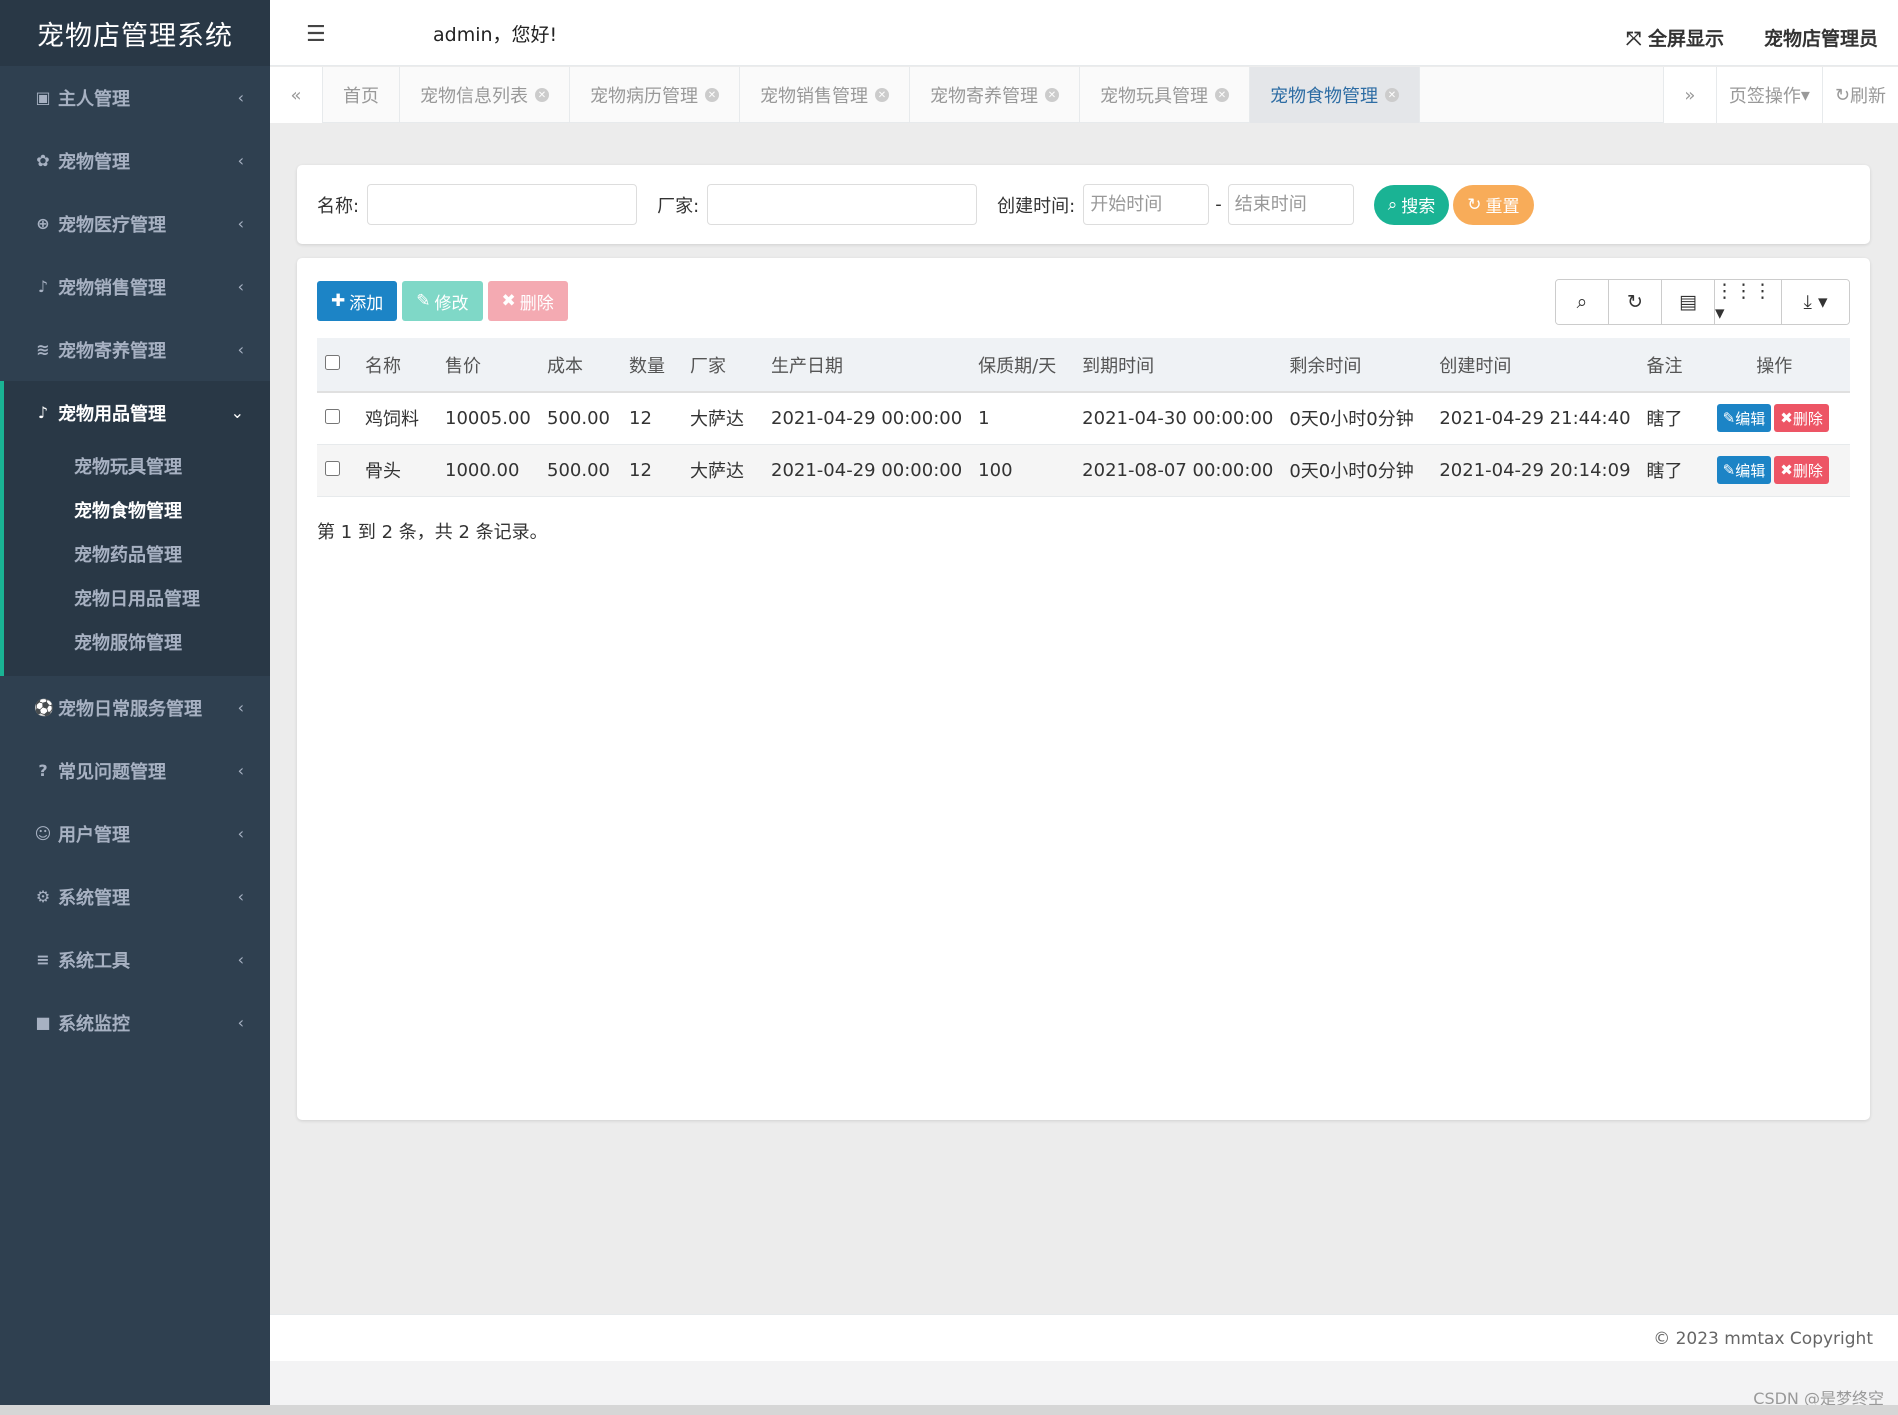 The width and height of the screenshot is (1898, 1415). Describe the element at coordinates (135, 286) in the screenshot. I see `sidebar-item-sales: ♪ 宠物销售管理 ‹` at that location.